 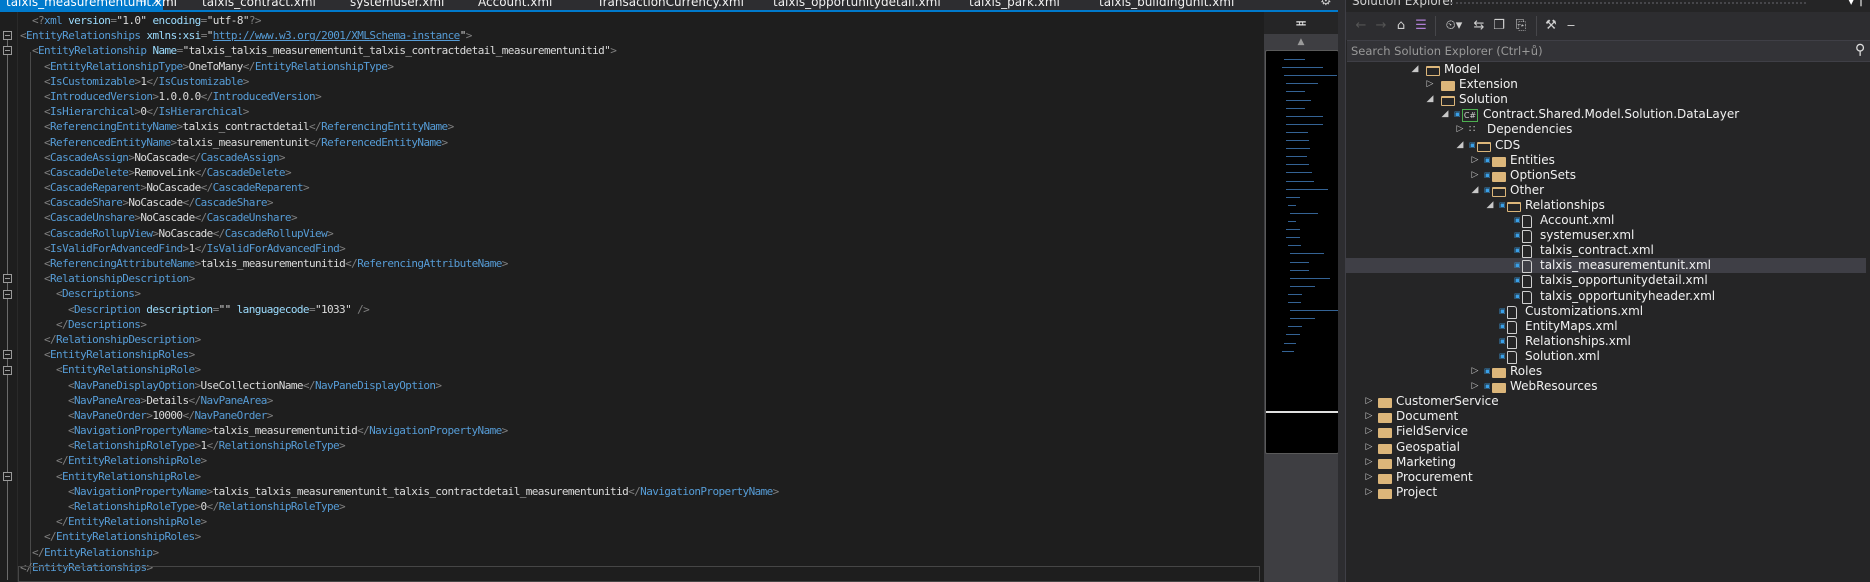 I want to click on tab-account: Account.xml, so click(x=515, y=5).